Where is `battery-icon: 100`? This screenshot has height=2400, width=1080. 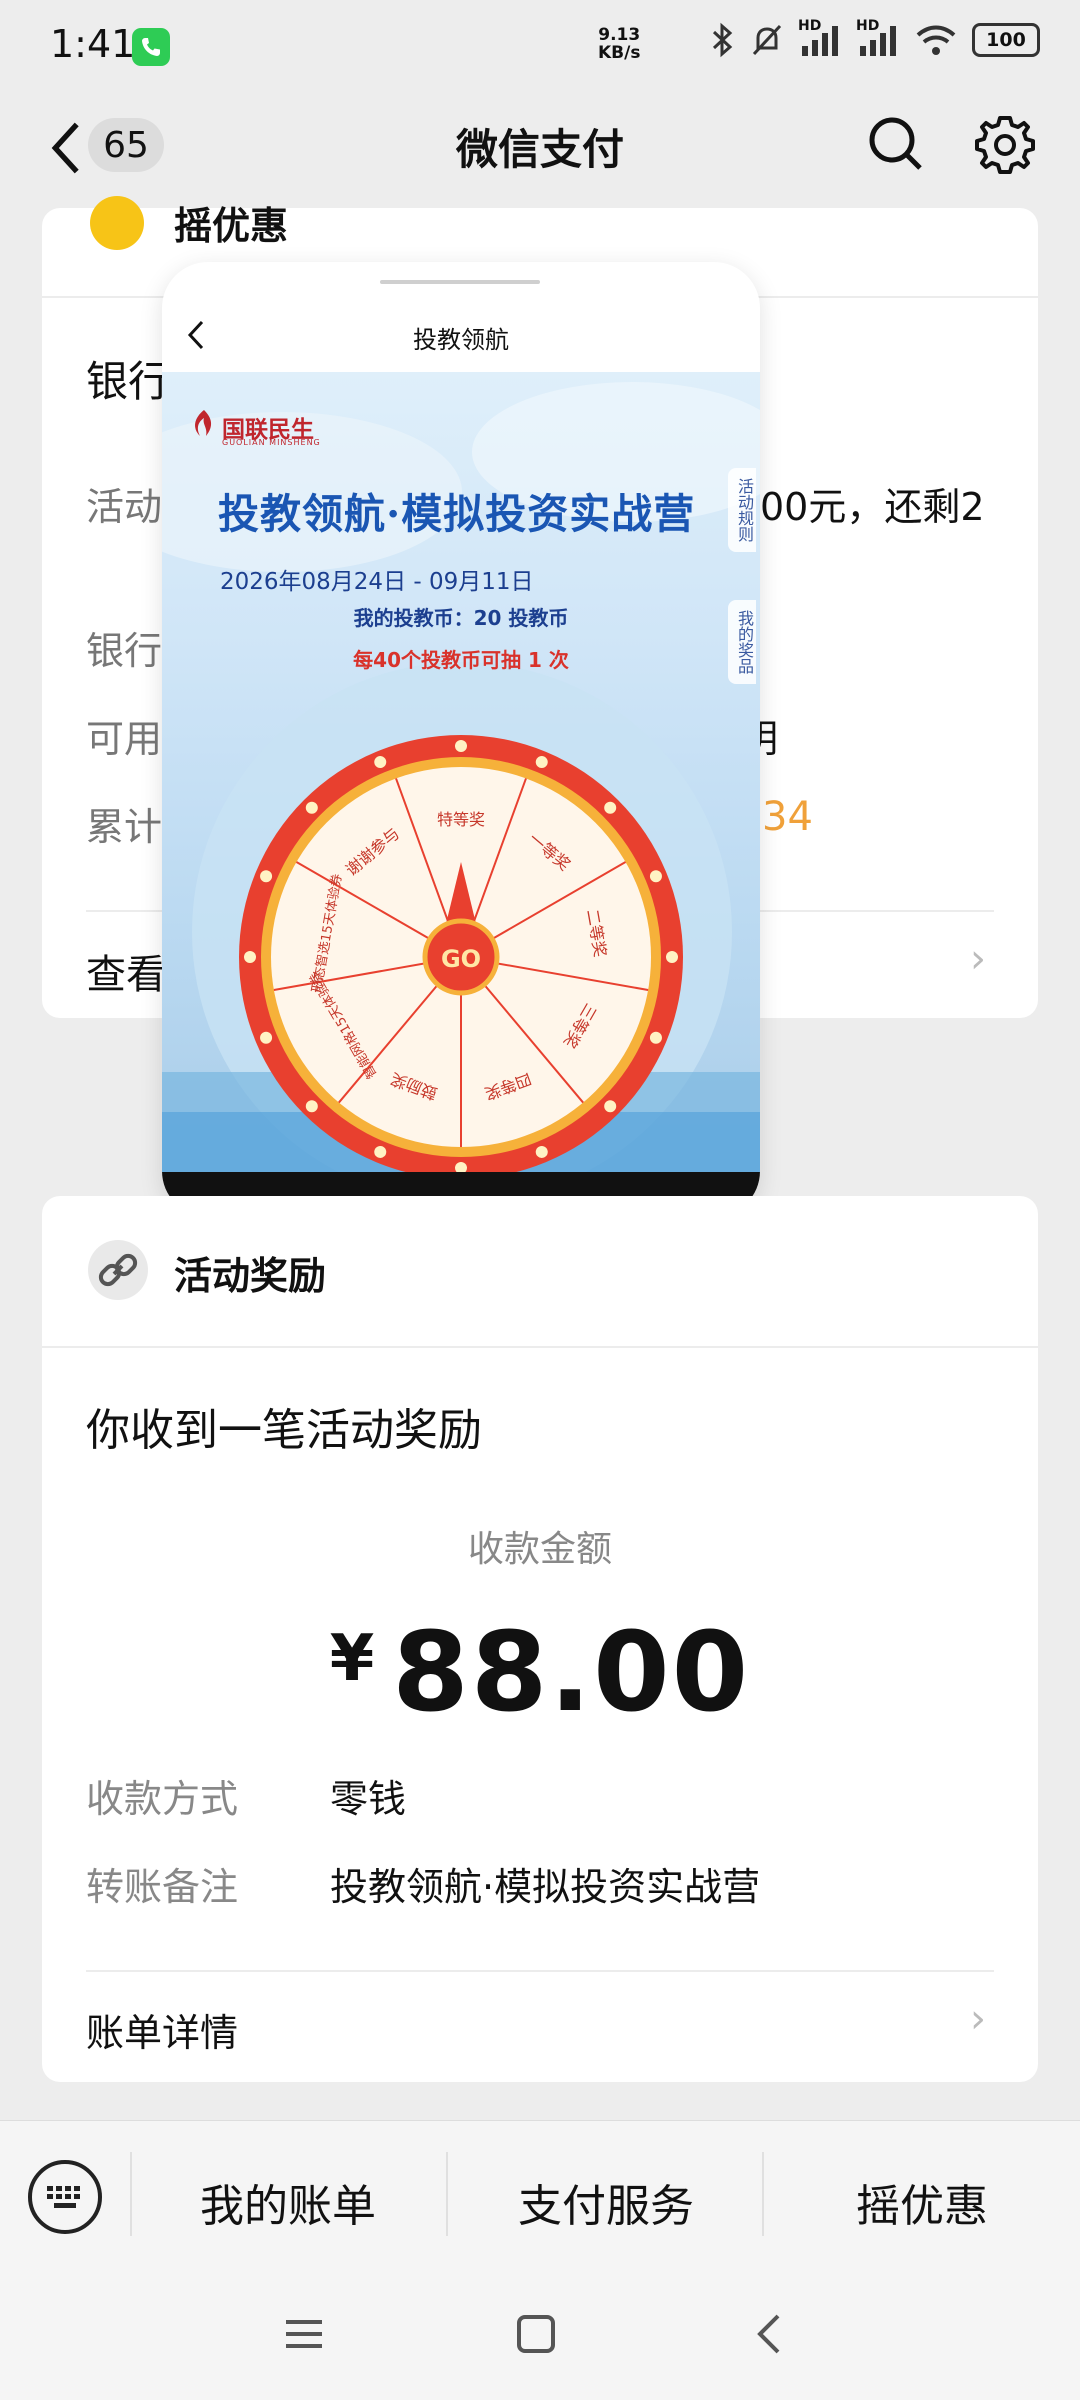 battery-icon: 100 is located at coordinates (1006, 40).